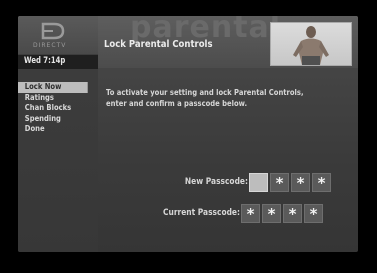 The width and height of the screenshot is (377, 273). I want to click on header: parental Lock Parental Controls, so click(228, 42).